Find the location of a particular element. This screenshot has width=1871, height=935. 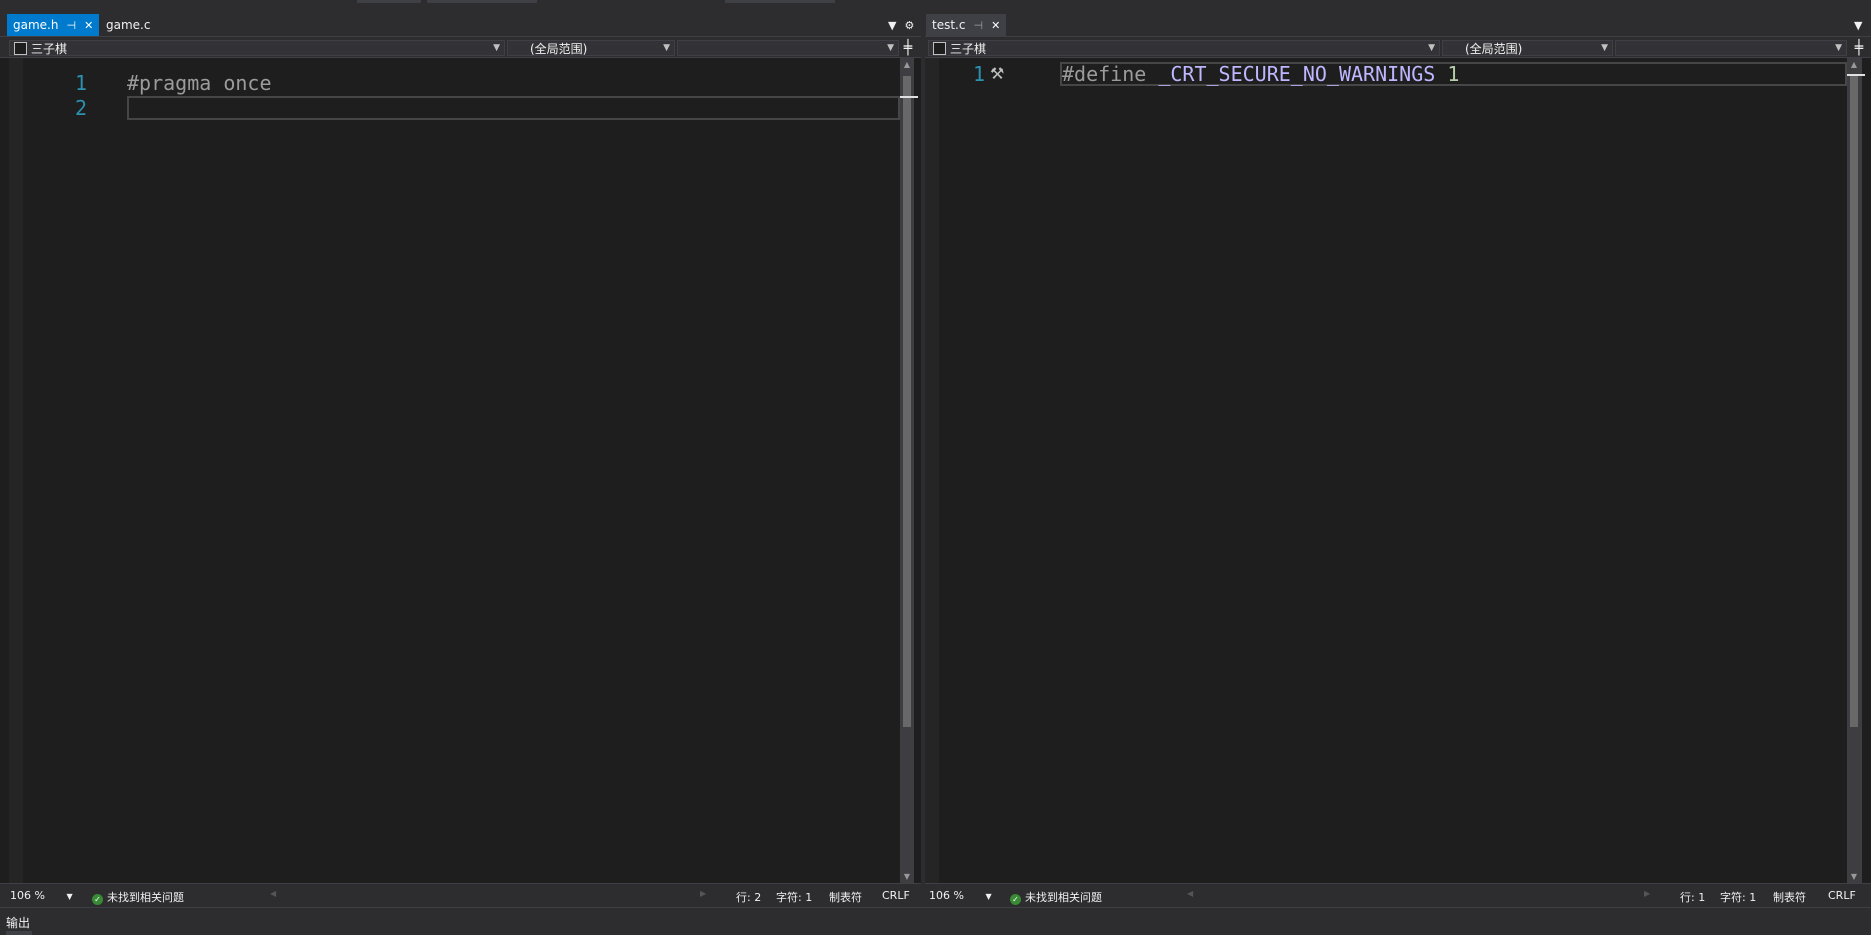

macro-value: 1 is located at coordinates (1453, 74).